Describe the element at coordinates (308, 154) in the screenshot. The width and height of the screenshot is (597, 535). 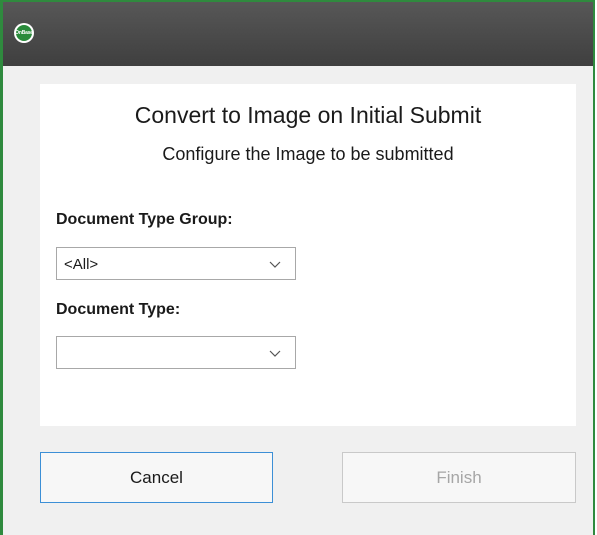
I see `dialog-subtitle: Configure the Image to be submitted` at that location.